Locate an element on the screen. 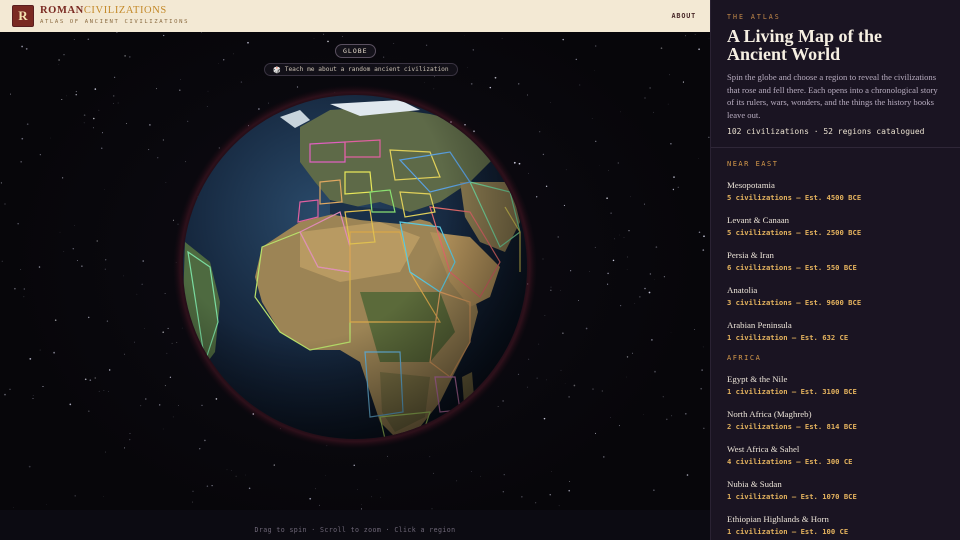 The image size is (960, 540). sidebar-divider is located at coordinates (835, 148).